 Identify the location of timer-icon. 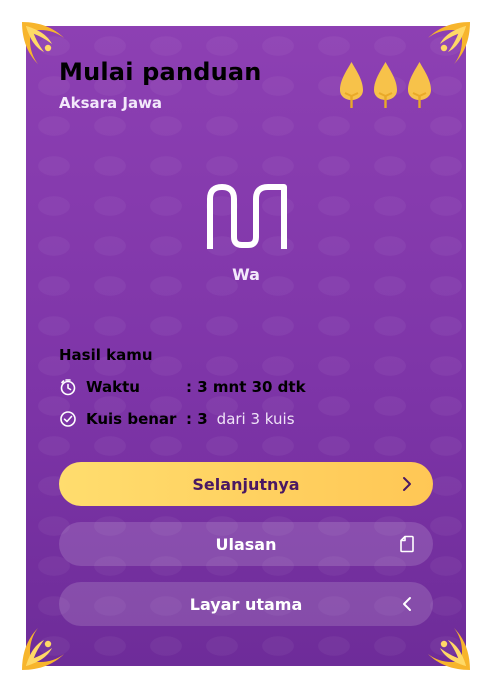
(68, 387).